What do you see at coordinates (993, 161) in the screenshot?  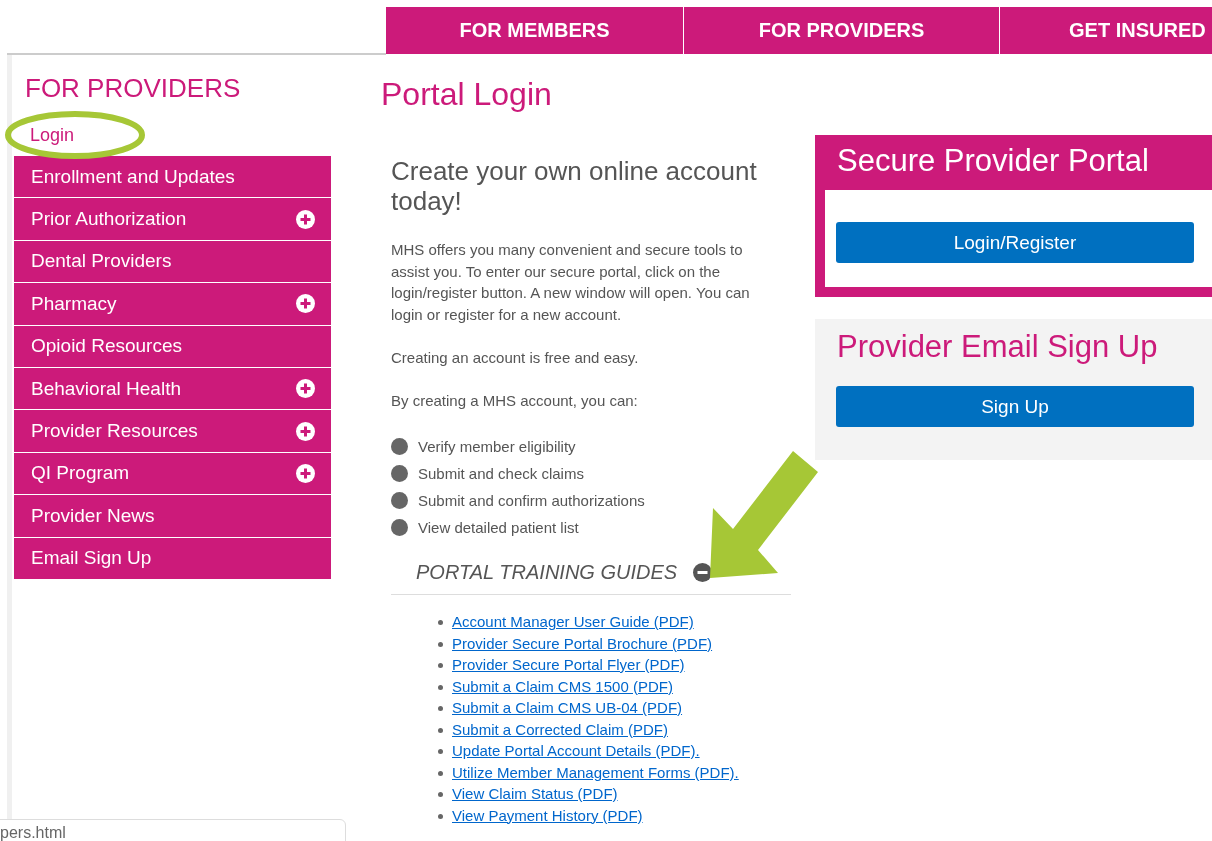 I see `panel-title: Secure Provider Portal` at bounding box center [993, 161].